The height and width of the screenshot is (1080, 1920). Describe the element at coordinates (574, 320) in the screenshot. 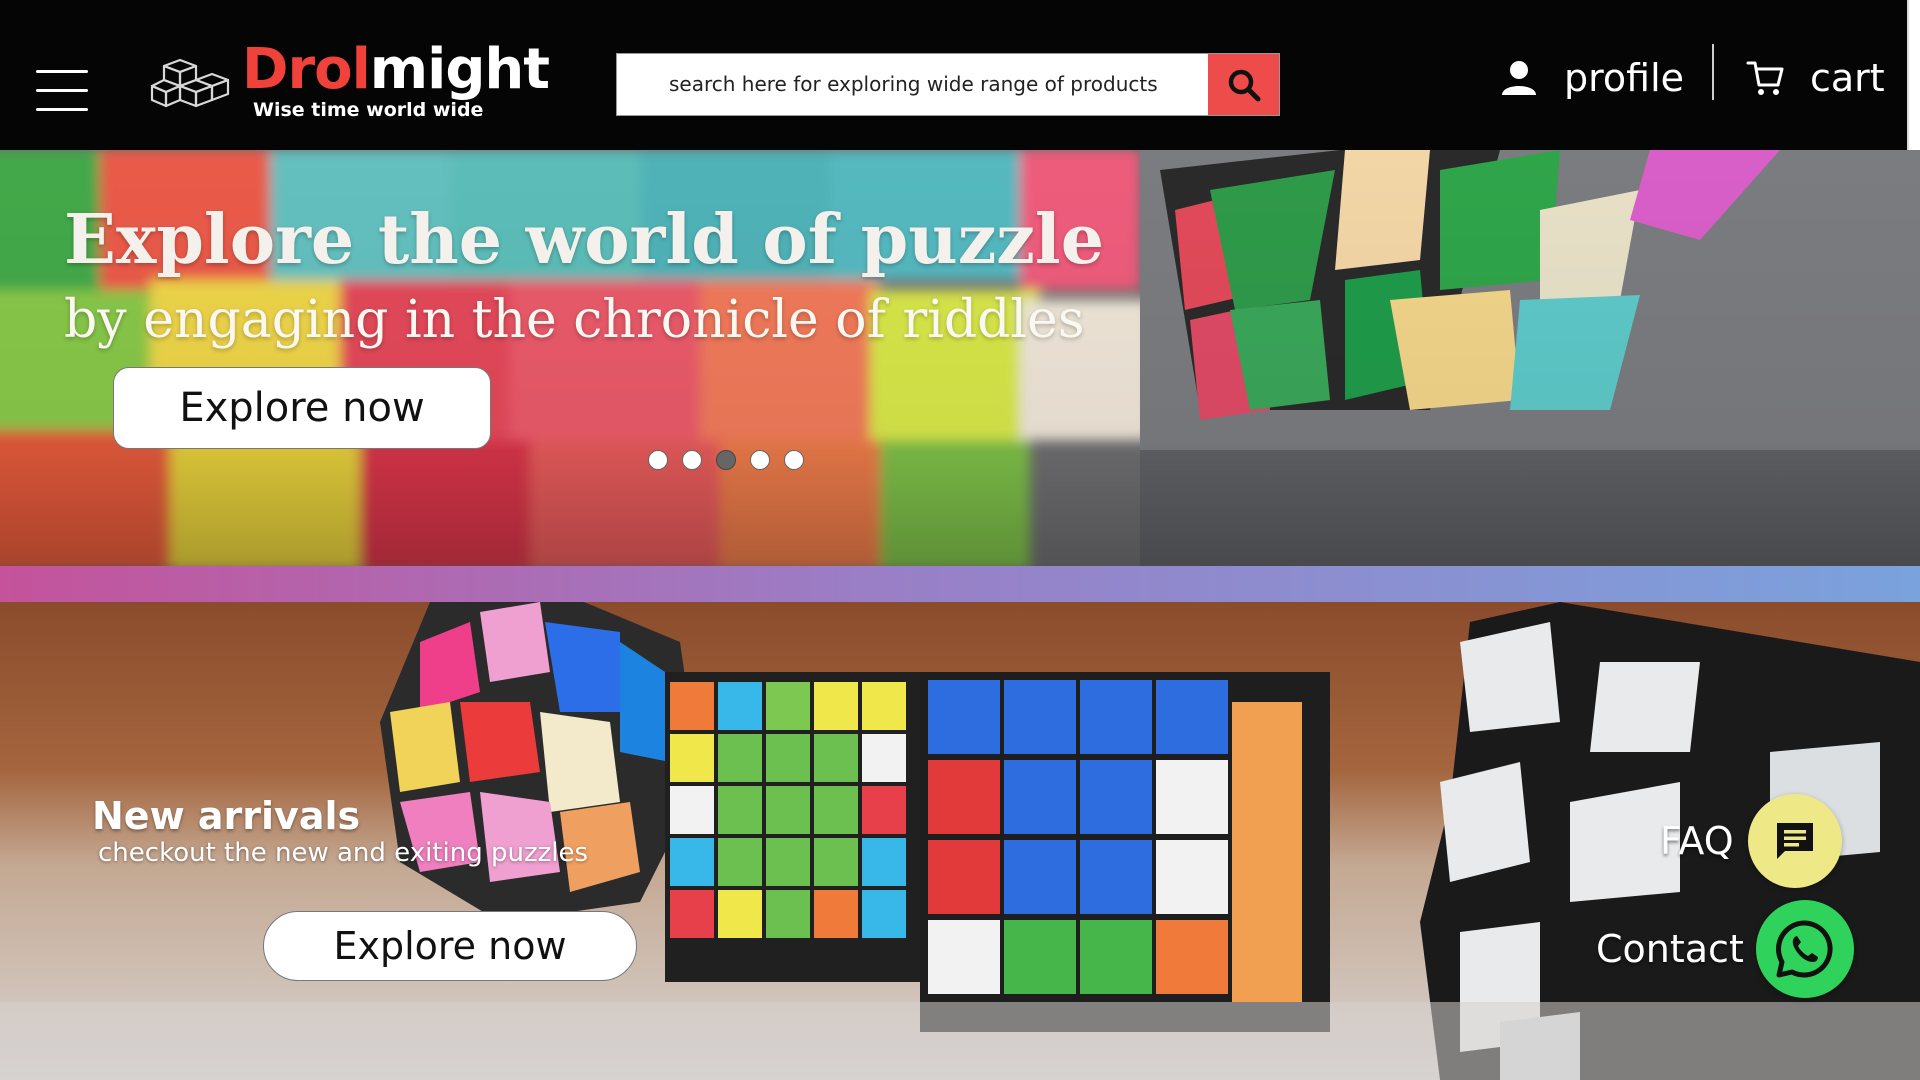

I see `hero-subtitle: by engaging in the chronicle of riddles` at that location.